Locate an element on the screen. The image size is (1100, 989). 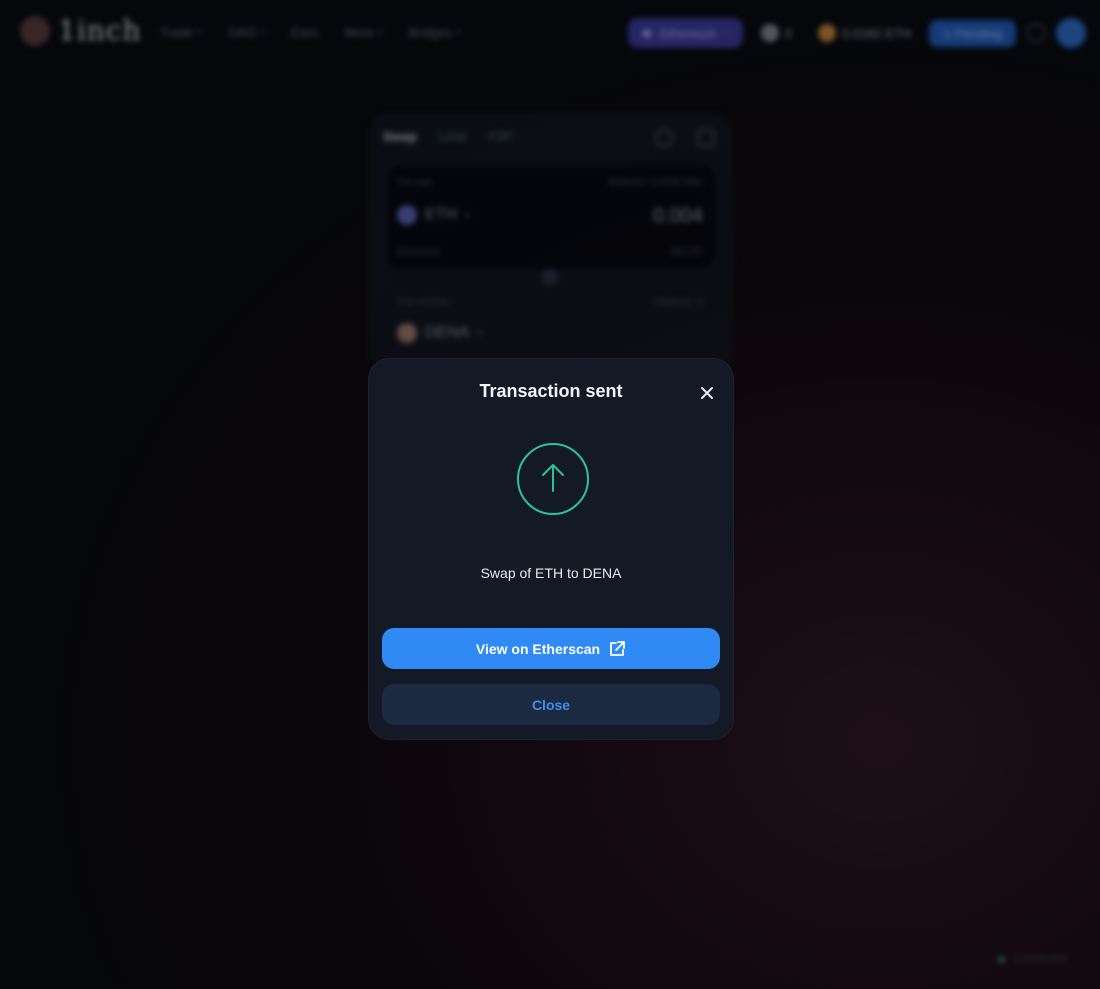
nav-item-more: More ▾ is located at coordinates (363, 32).